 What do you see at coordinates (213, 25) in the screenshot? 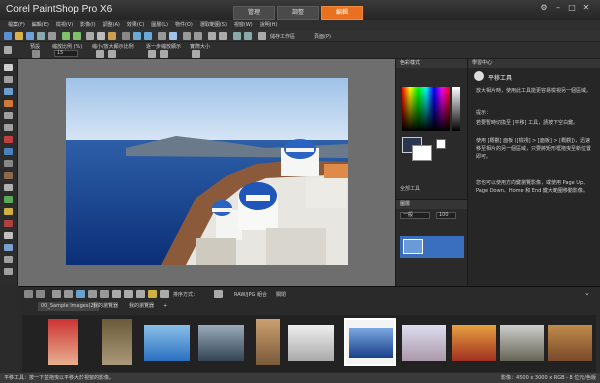
I see `menu-selections: 選取範圍(S)` at bounding box center [213, 25].